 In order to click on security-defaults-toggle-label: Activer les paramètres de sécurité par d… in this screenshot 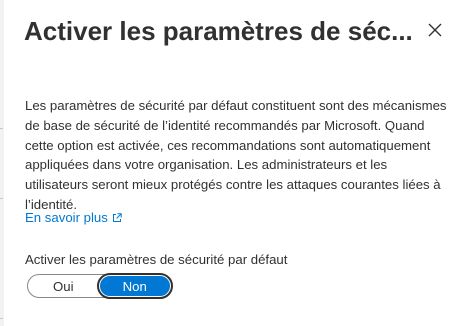, I will do `click(156, 259)`.